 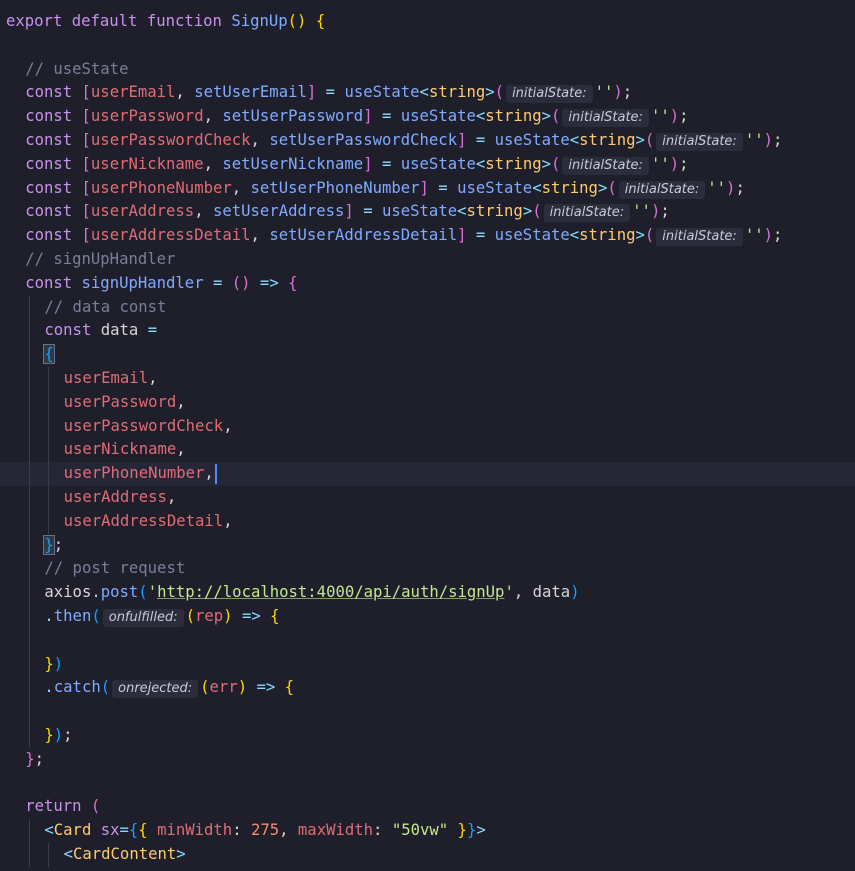 I want to click on code-line-content: export default function SignUp() {, so click(x=165, y=21).